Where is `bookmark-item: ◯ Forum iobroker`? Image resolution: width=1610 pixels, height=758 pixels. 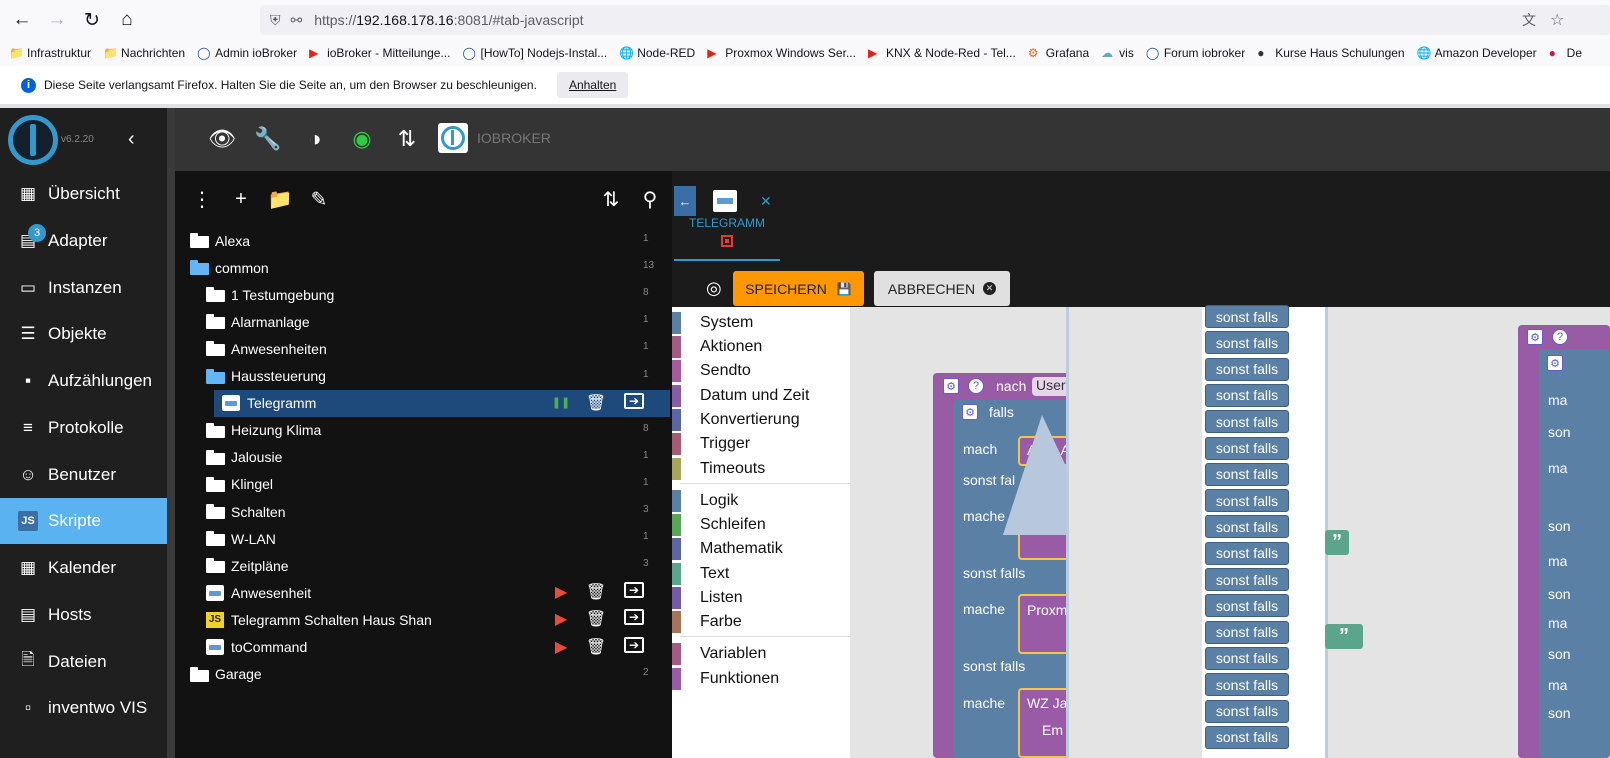
bookmark-item: ◯ Forum iobroker is located at coordinates (1195, 53).